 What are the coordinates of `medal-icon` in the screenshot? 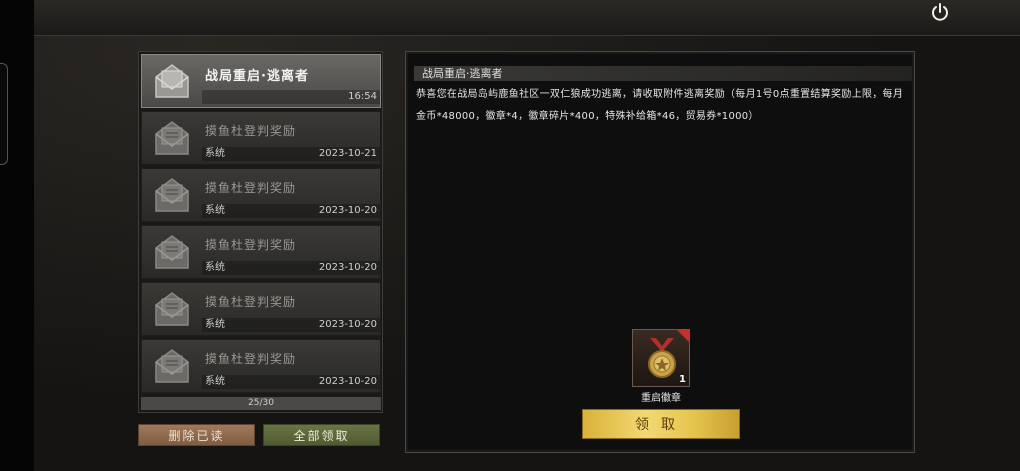 It's located at (662, 361).